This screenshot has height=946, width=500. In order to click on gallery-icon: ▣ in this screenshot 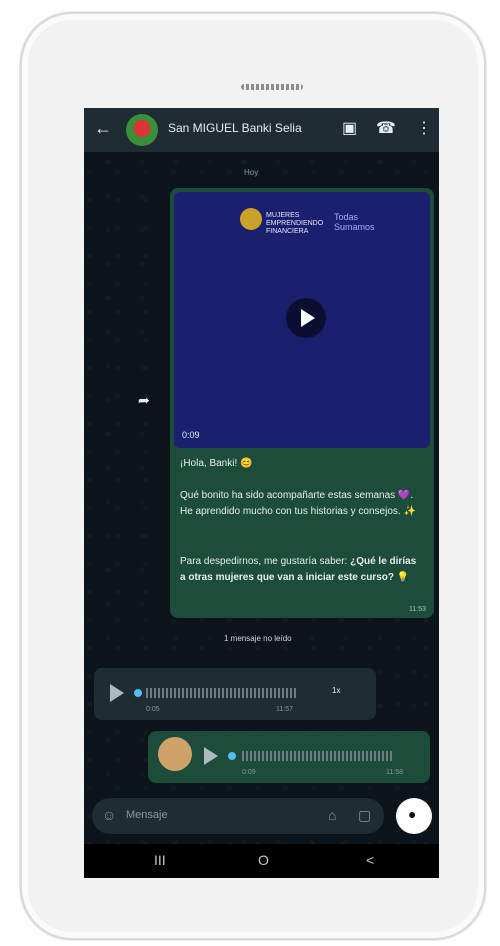, I will do `click(349, 128)`.